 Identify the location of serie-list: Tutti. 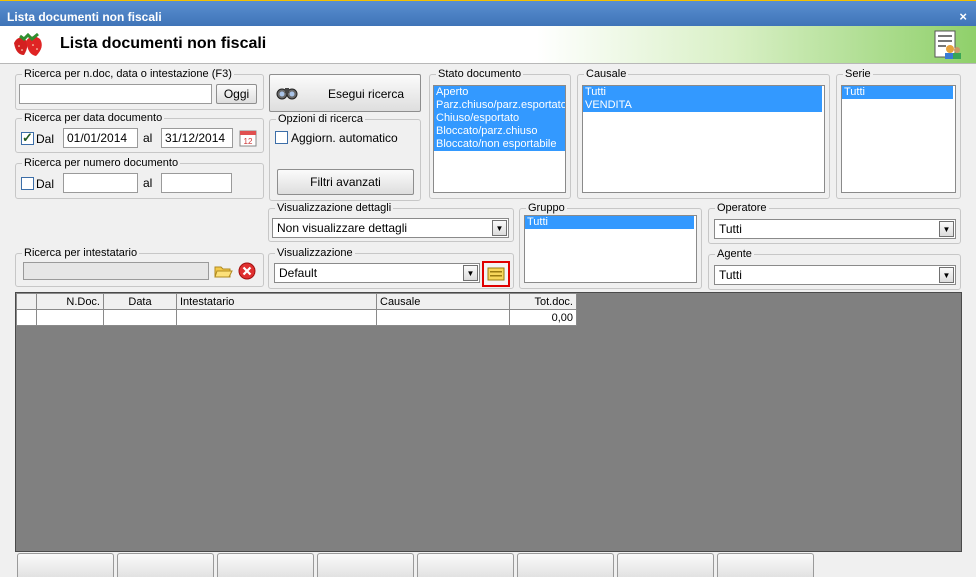
(898, 139).